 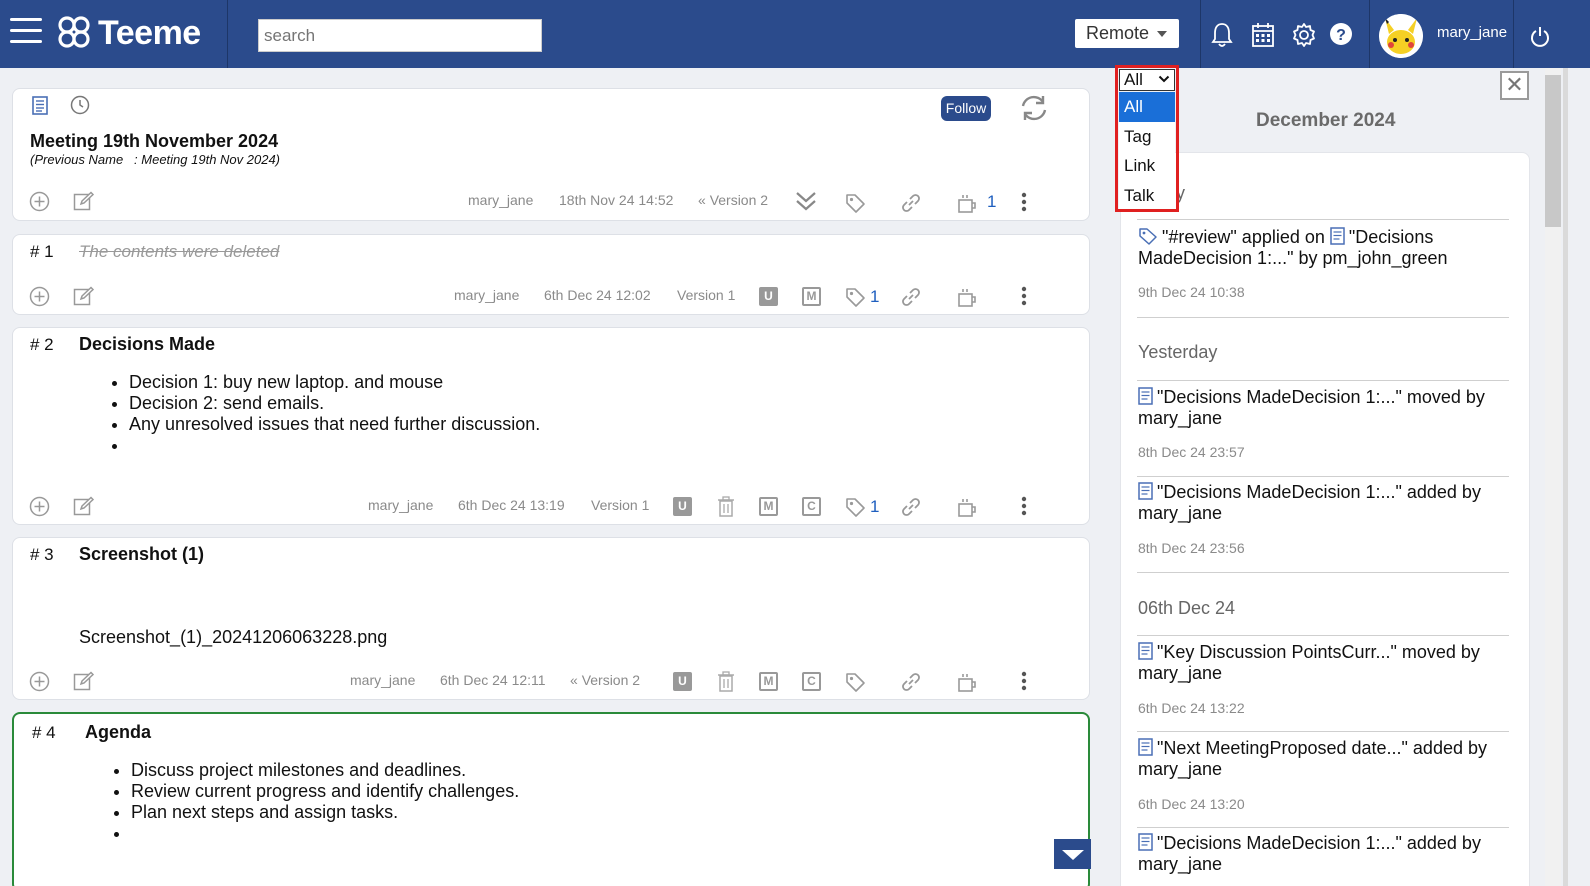 I want to click on double-chevron-down-icon, so click(x=806, y=201).